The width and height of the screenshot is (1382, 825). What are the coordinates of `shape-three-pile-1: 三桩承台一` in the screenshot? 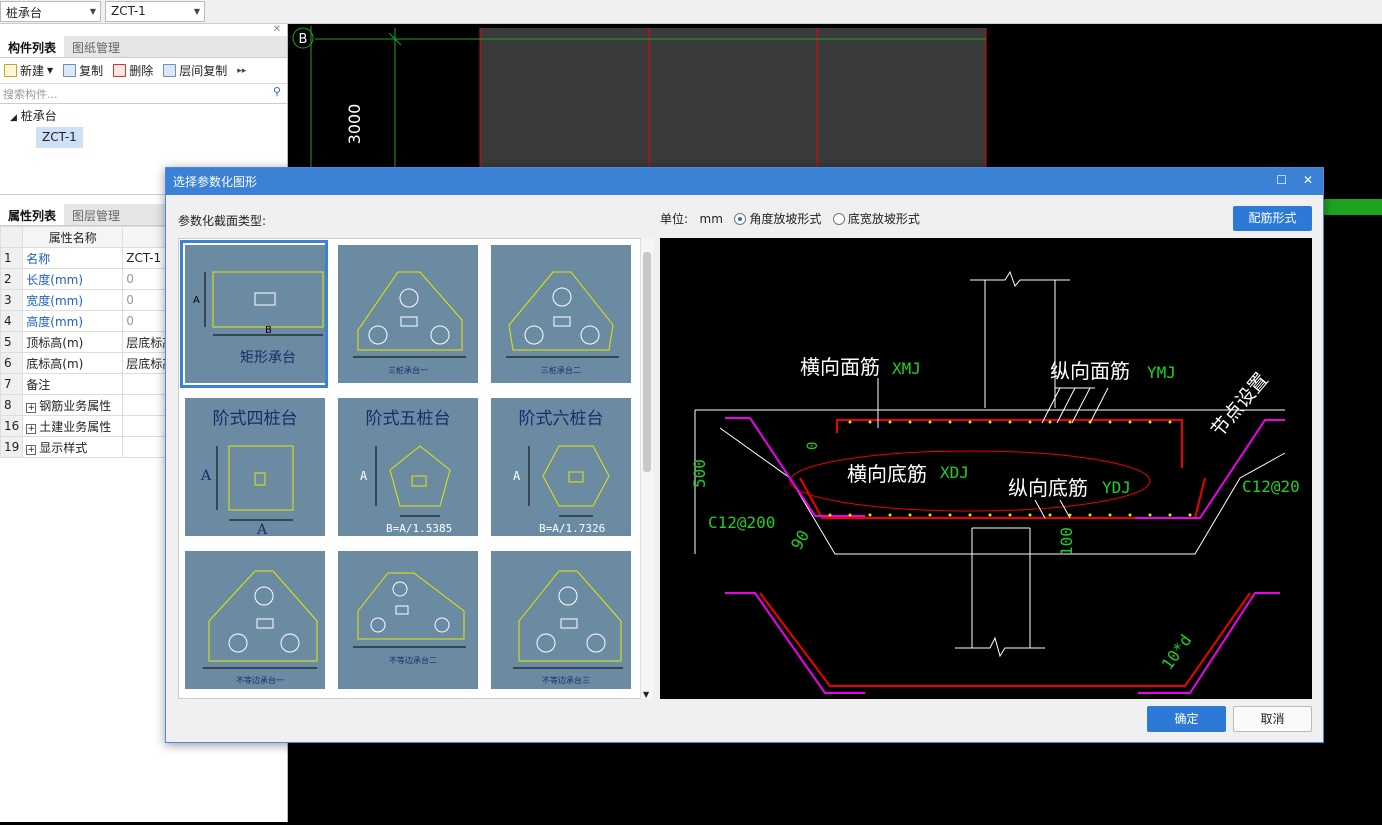 It's located at (407, 314).